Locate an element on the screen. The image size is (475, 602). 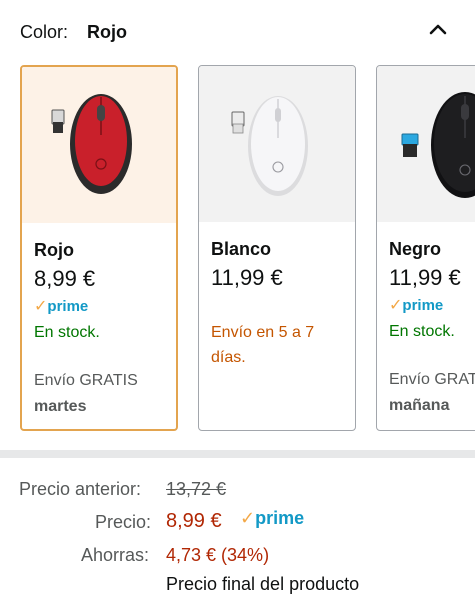
shipping-text: Envío GRATIS is located at coordinates (86, 380).